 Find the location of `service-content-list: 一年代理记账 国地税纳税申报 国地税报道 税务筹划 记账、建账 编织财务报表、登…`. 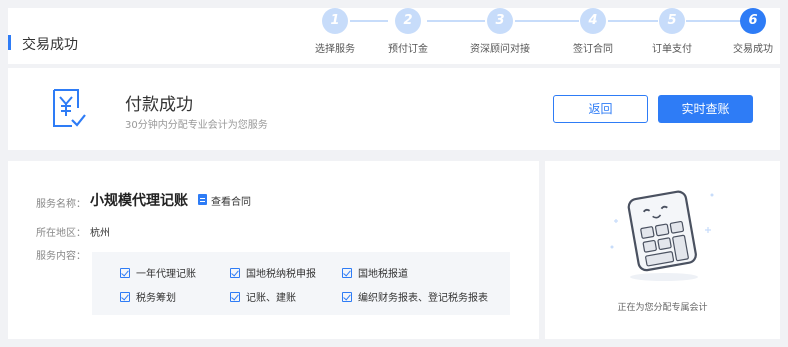

service-content-list: 一年代理记账 国地税纳税申报 国地税报道 税务筹划 记账、建账 编织财务报表、登… is located at coordinates (301, 283).